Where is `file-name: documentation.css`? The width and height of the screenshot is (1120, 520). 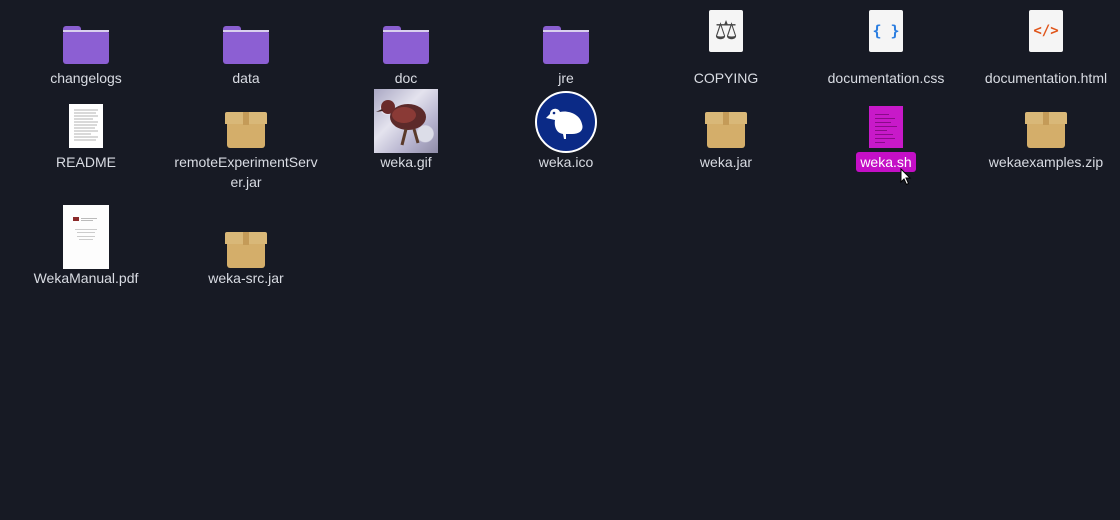 file-name: documentation.css is located at coordinates (886, 78).